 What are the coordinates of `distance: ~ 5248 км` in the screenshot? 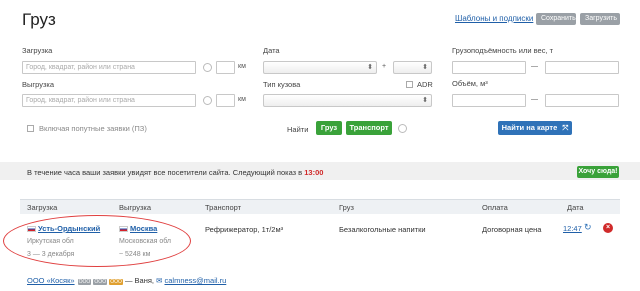 It's located at (135, 254).